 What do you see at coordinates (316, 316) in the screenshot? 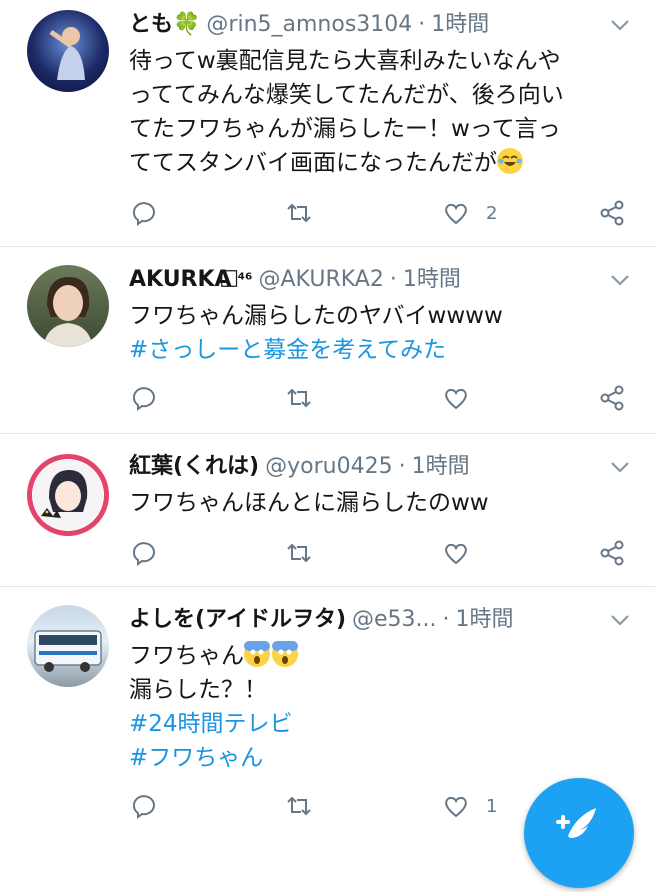
I see `tweet-line: フワちゃん漏らしたのヤバイwwww` at bounding box center [316, 316].